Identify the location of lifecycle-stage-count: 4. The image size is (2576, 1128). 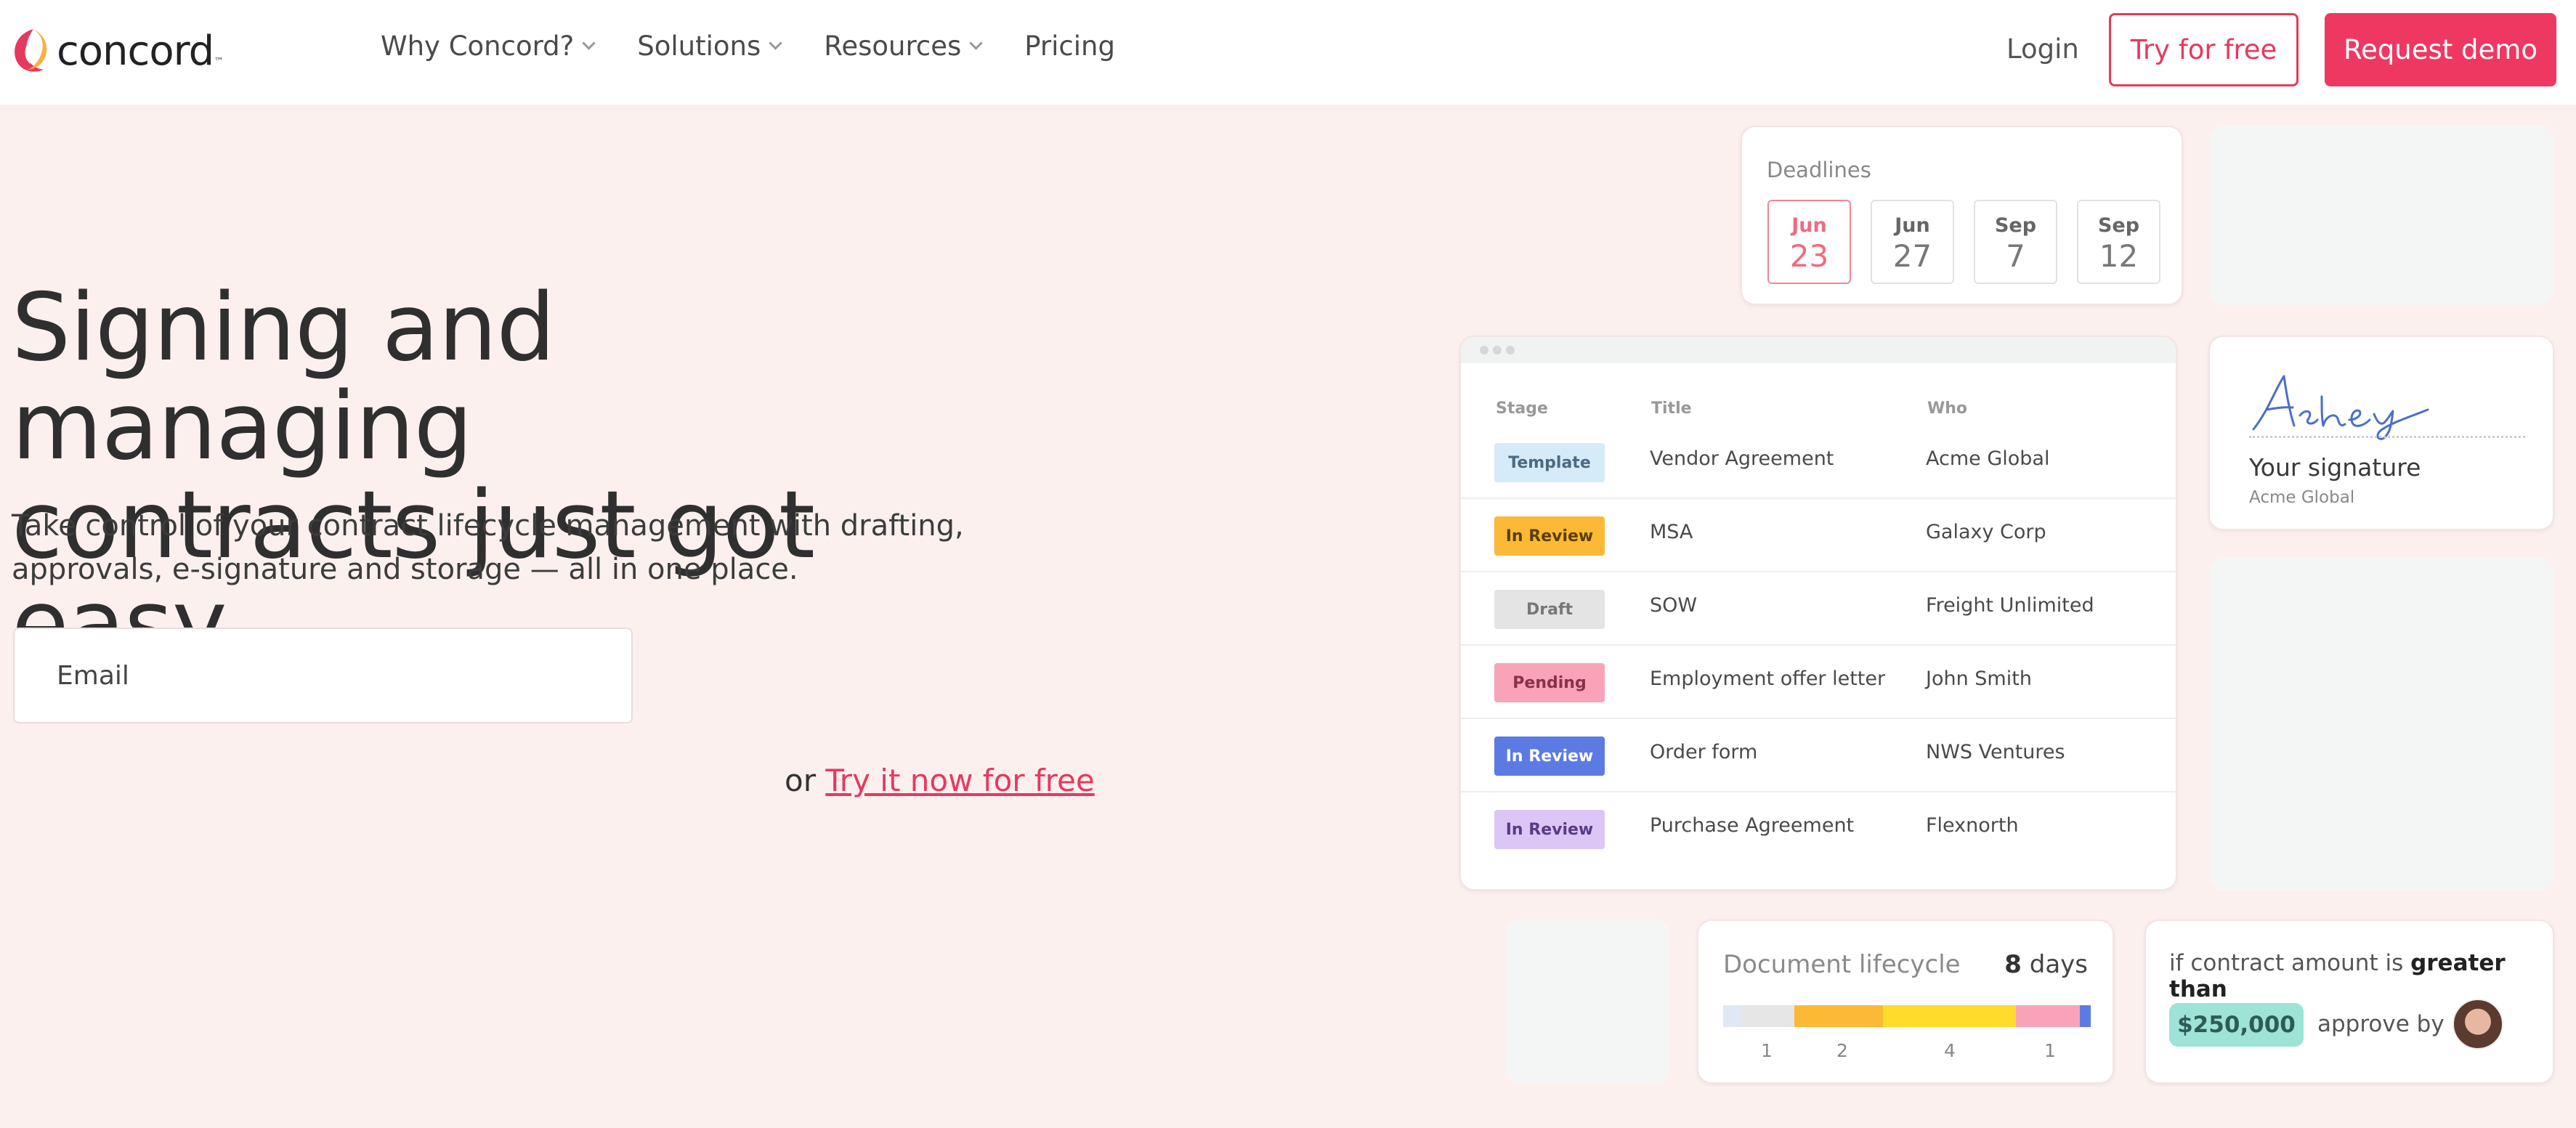
(1950, 1050).